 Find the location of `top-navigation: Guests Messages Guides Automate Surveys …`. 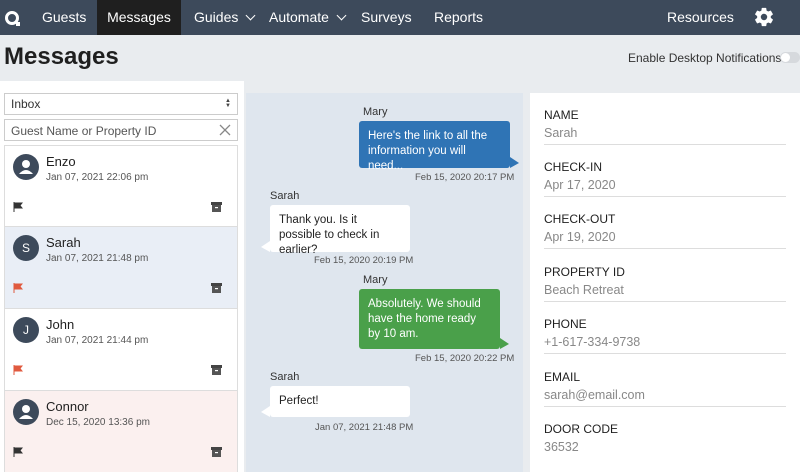

top-navigation: Guests Messages Guides Automate Surveys … is located at coordinates (400, 17).